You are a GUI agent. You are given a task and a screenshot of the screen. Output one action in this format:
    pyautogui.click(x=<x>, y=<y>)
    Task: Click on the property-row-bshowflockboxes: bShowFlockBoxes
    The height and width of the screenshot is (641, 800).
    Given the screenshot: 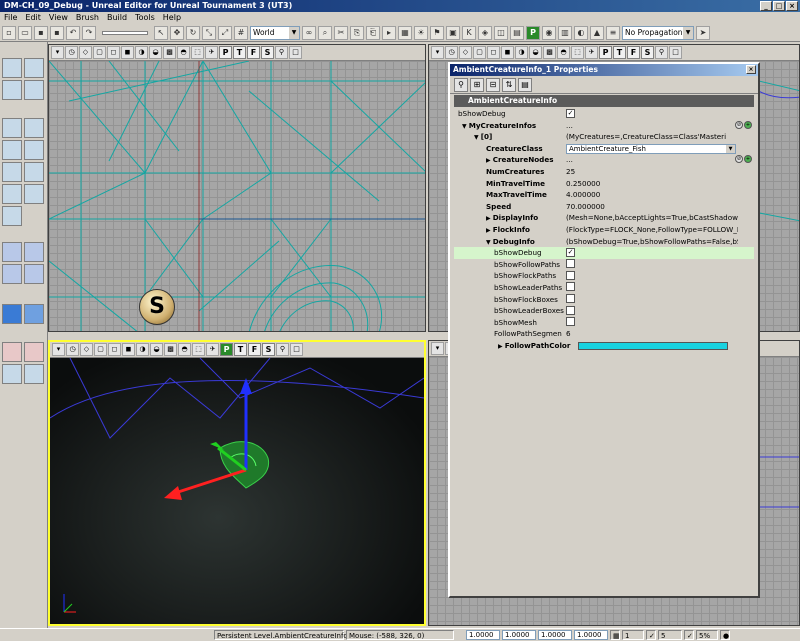 What is the action you would take?
    pyautogui.click(x=604, y=299)
    